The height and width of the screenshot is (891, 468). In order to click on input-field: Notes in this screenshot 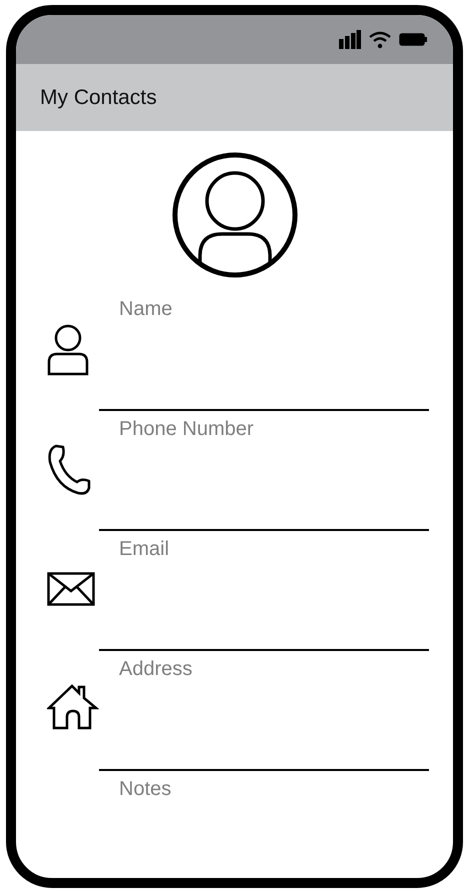, I will do `click(264, 821)`.